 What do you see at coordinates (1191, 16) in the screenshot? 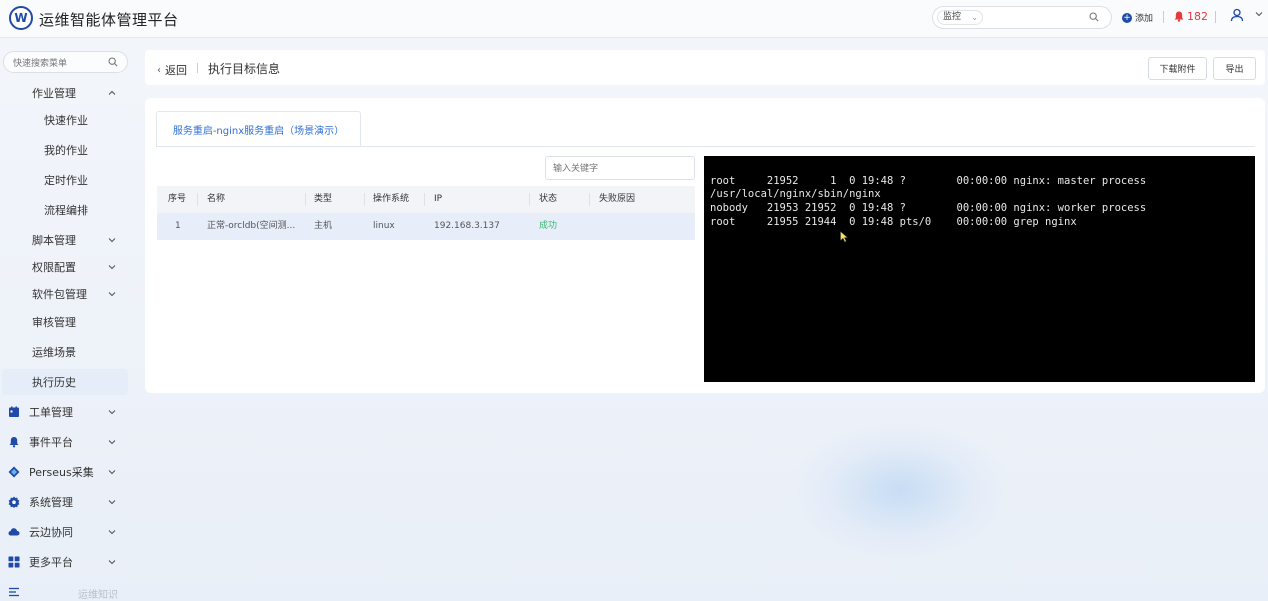
I see `notification-button: 182` at bounding box center [1191, 16].